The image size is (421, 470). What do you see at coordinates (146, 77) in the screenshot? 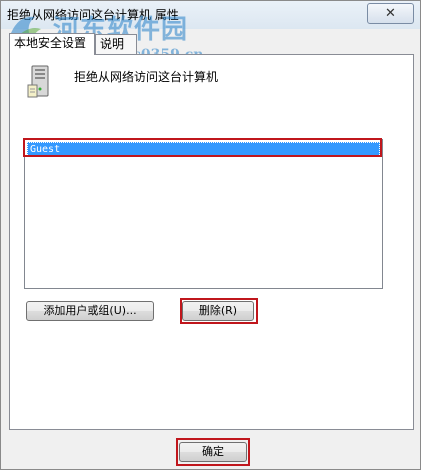
I see `policy-name: 拒绝从网络访问这台计算机` at bounding box center [146, 77].